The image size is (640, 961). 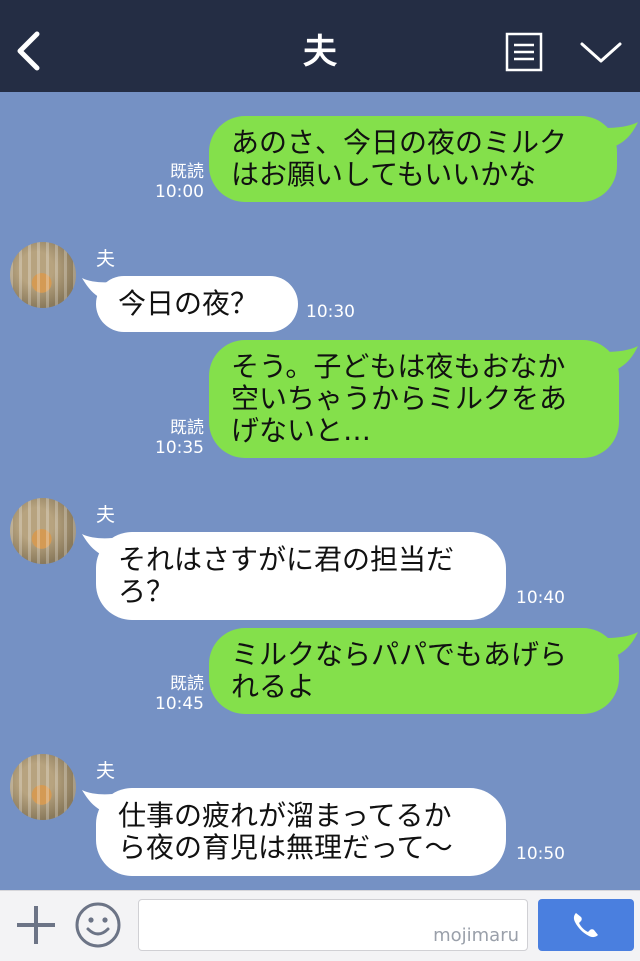 I want to click on message-meta: 既読 10:45, so click(x=177, y=694).